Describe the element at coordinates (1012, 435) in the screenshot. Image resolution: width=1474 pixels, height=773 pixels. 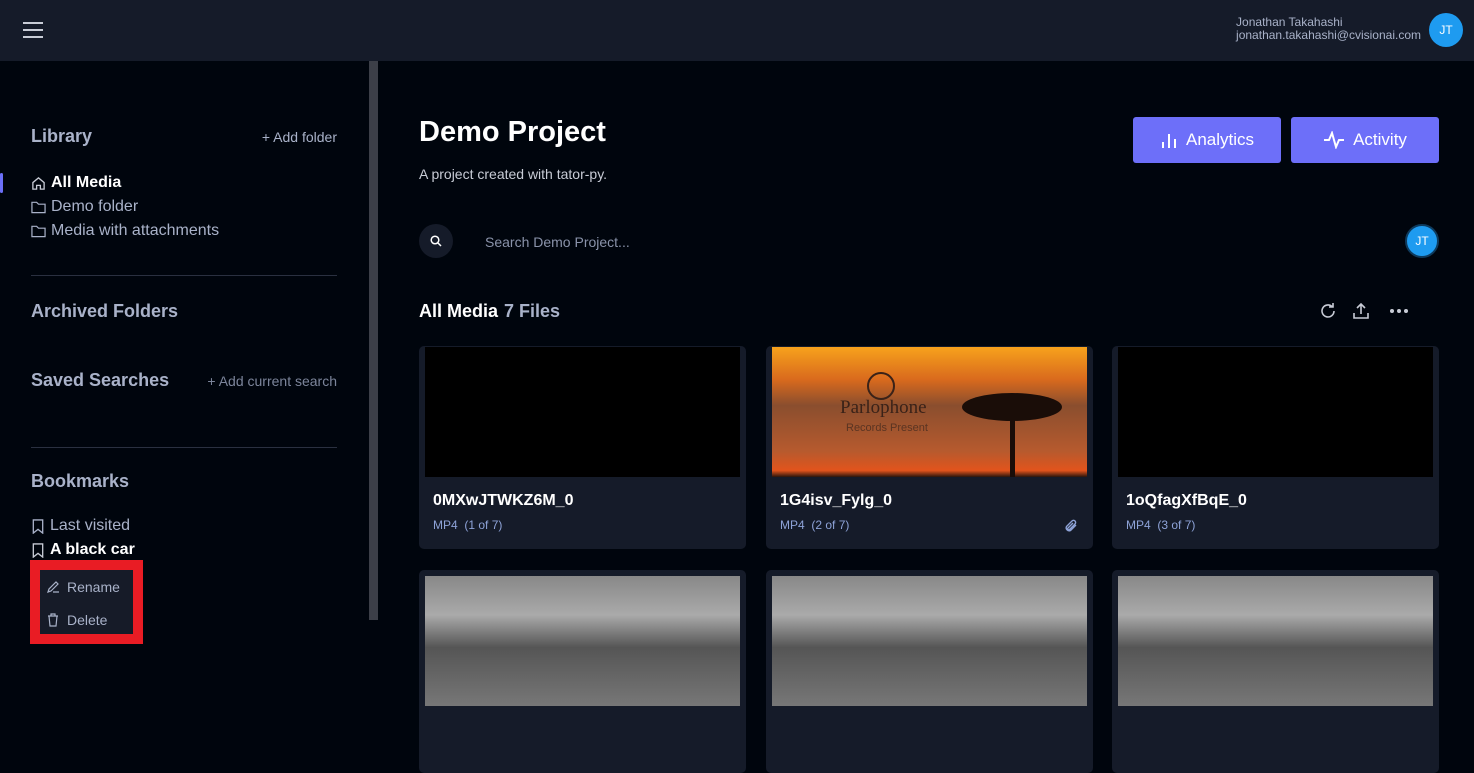
I see `tree-silhouette` at that location.